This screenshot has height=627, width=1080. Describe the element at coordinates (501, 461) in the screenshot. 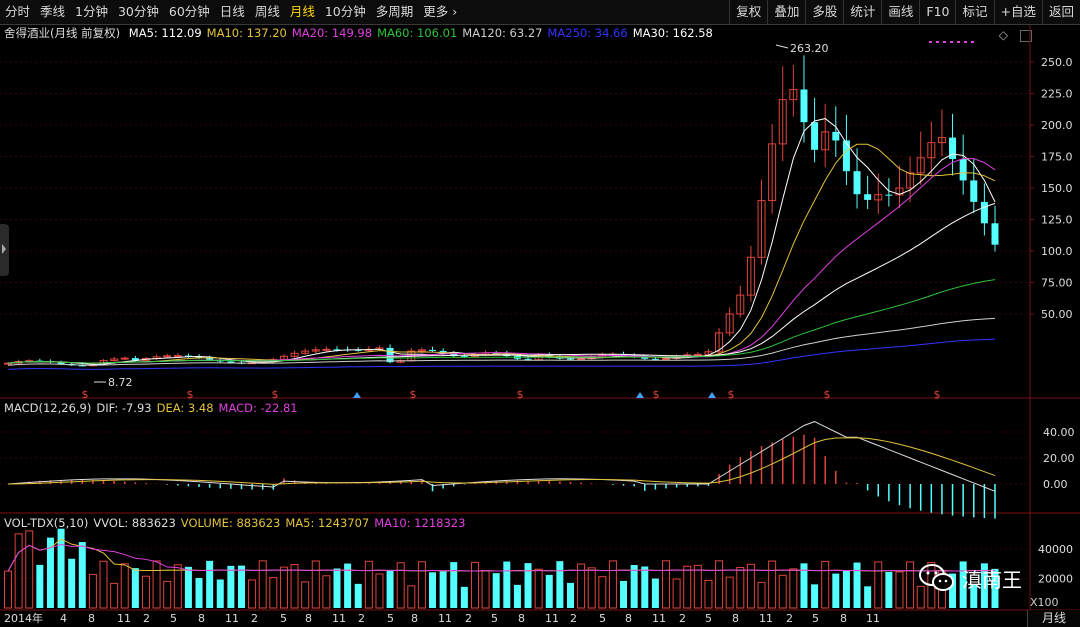

I see `dea-line` at that location.